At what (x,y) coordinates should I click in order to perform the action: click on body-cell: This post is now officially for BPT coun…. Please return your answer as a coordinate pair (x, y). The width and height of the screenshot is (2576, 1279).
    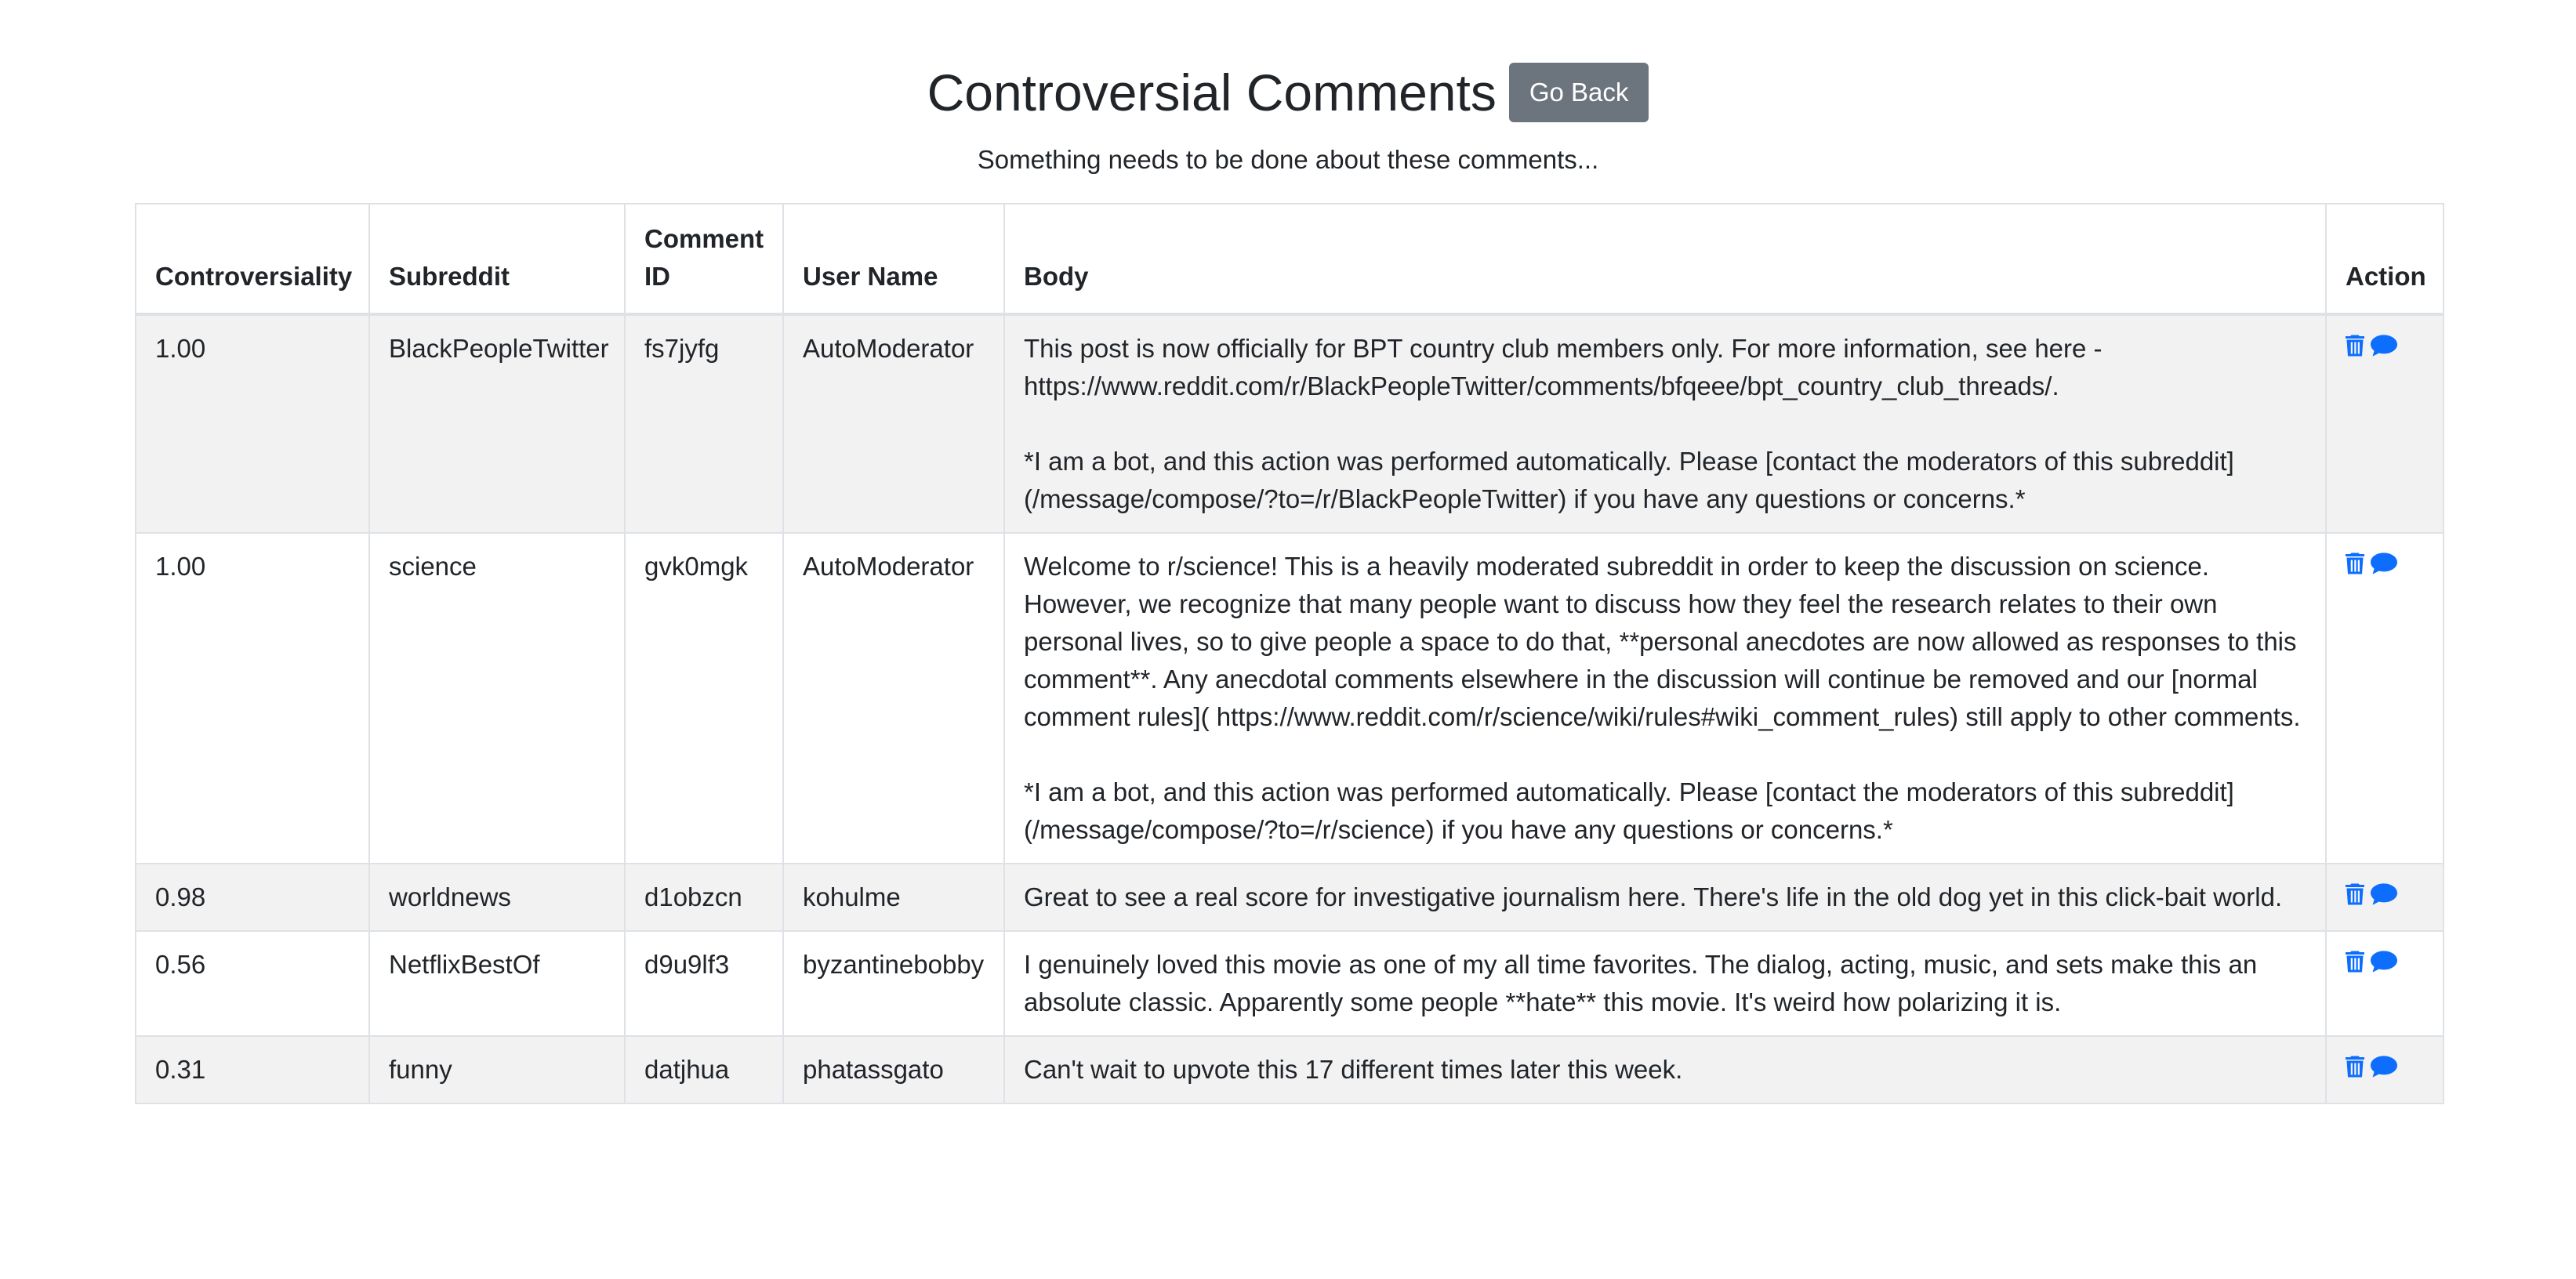
    Looking at the image, I should click on (1665, 423).